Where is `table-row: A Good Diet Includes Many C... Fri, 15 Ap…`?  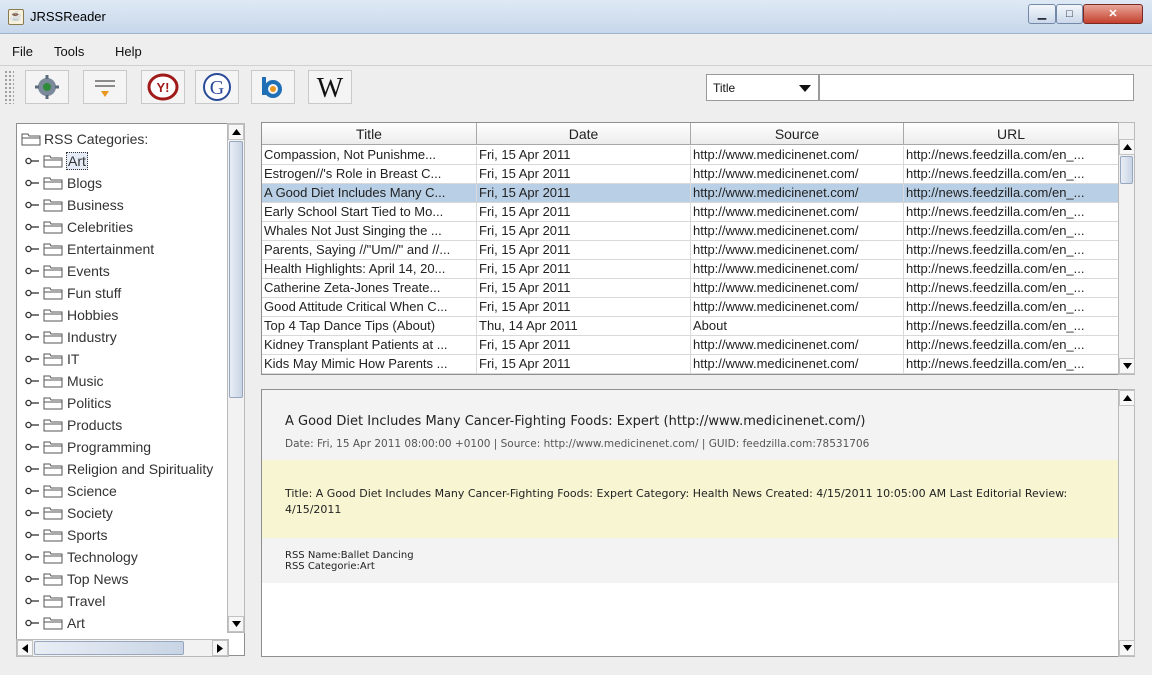 table-row: A Good Diet Includes Many C... Fri, 15 Ap… is located at coordinates (690, 193).